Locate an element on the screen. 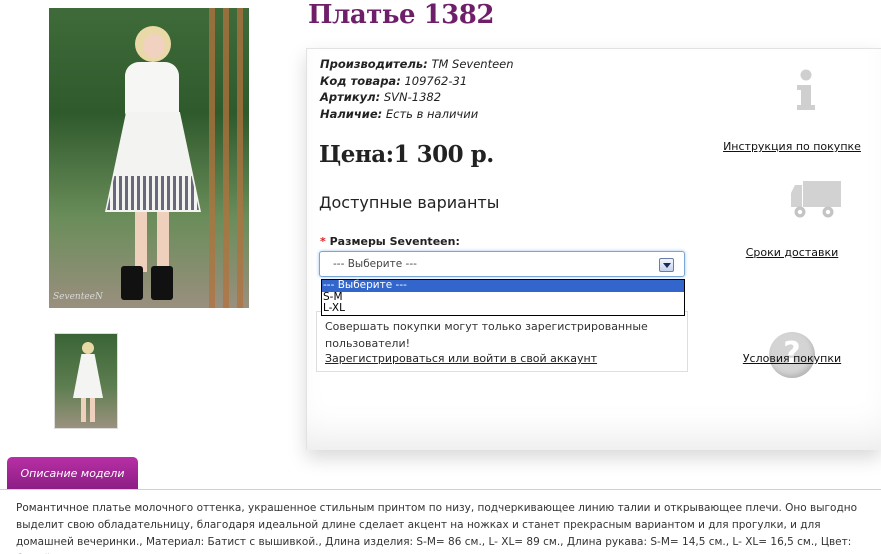 Image resolution: width=881 pixels, height=554 pixels. meta-article: Артикул: SVN-1382 is located at coordinates (381, 97).